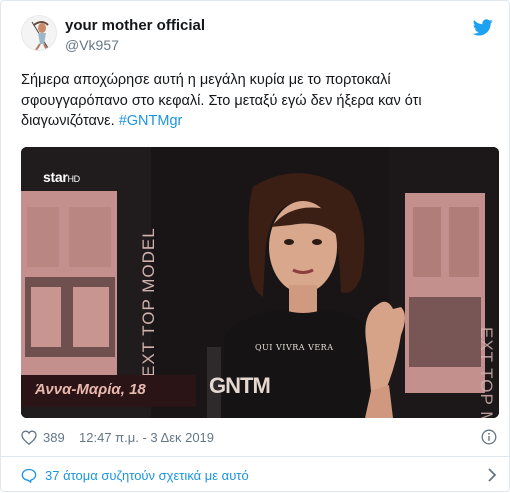  Describe the element at coordinates (29, 475) in the screenshot. I see `comment-bubble-icon` at that location.